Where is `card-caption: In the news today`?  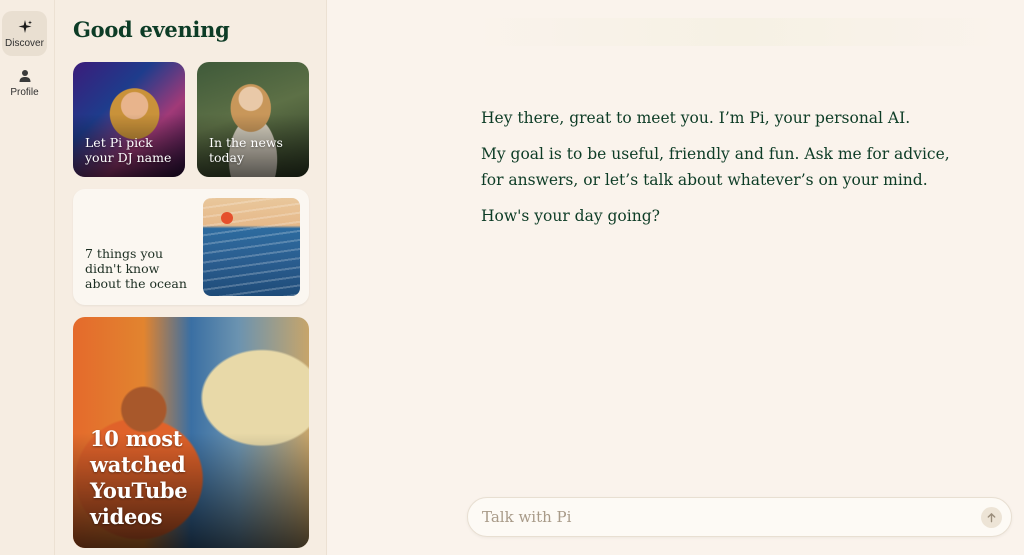
card-caption: In the news today is located at coordinates (246, 150).